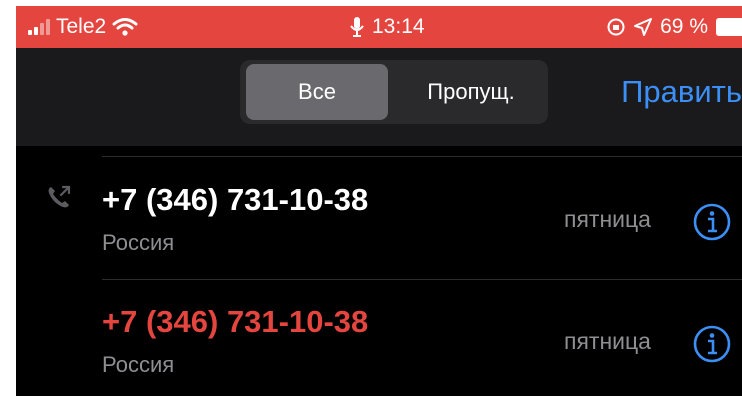 The width and height of the screenshot is (742, 398). Describe the element at coordinates (398, 26) in the screenshot. I see `status-time: 13:14` at that location.